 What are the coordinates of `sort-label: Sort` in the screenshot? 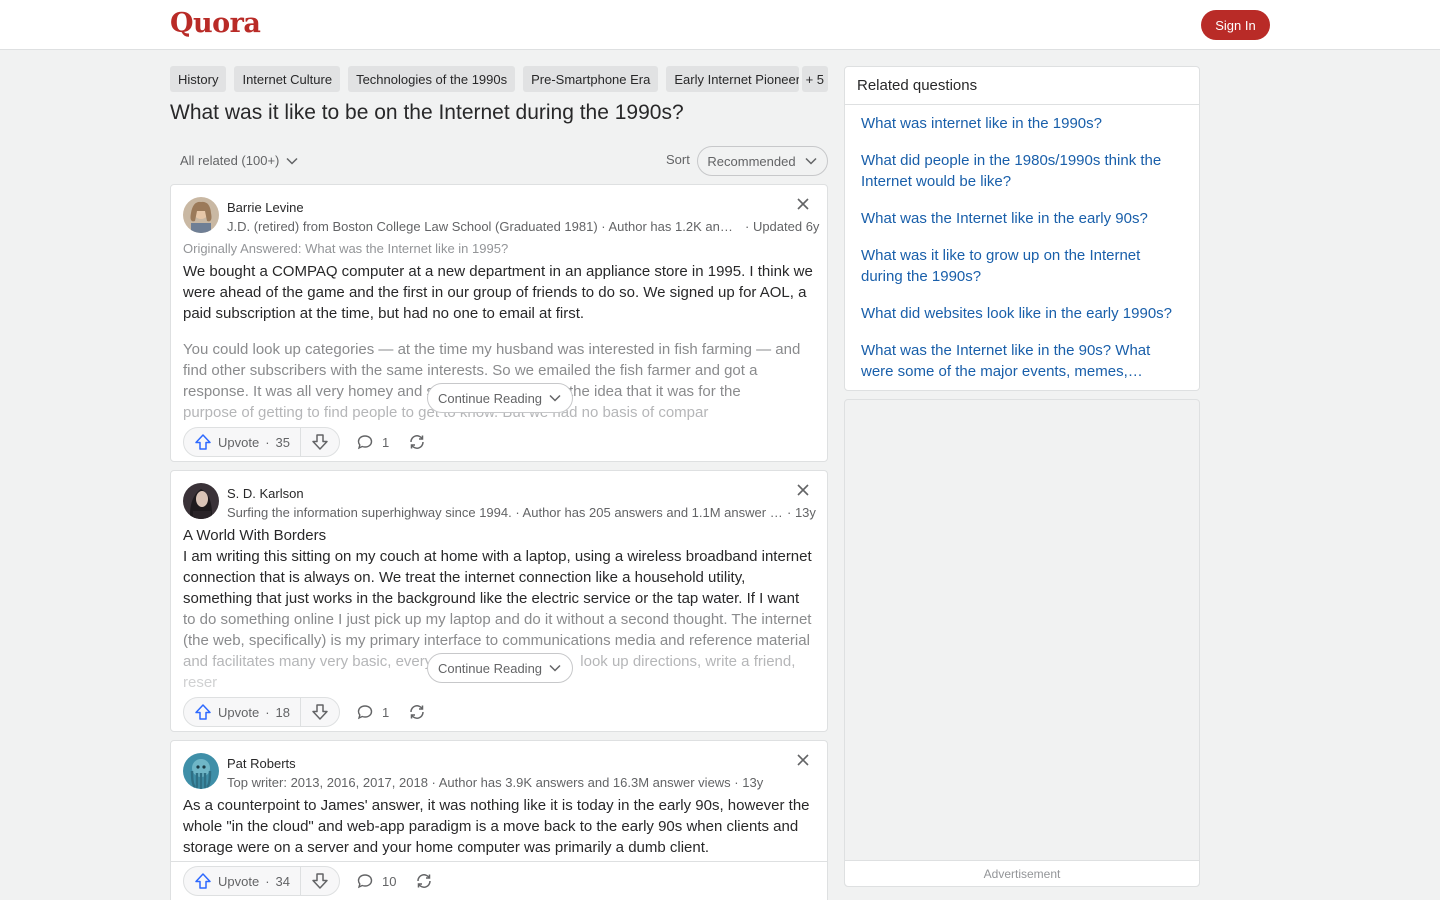 It's located at (678, 159).